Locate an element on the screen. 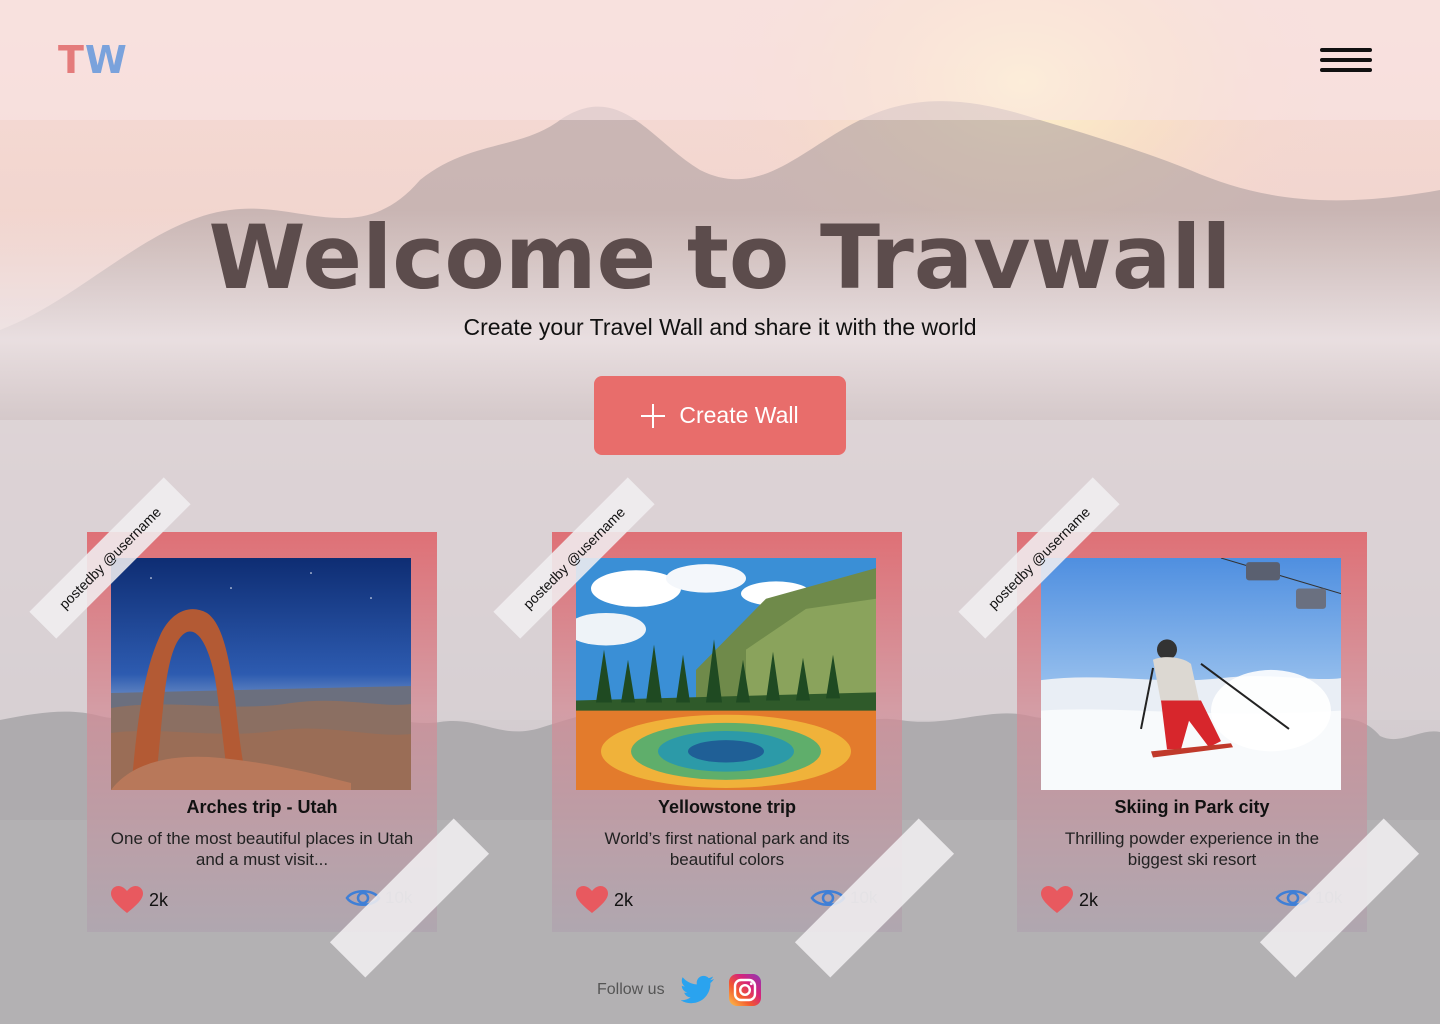 This screenshot has height=1024, width=1440. card-title: Yellowstone trip is located at coordinates (727, 807).